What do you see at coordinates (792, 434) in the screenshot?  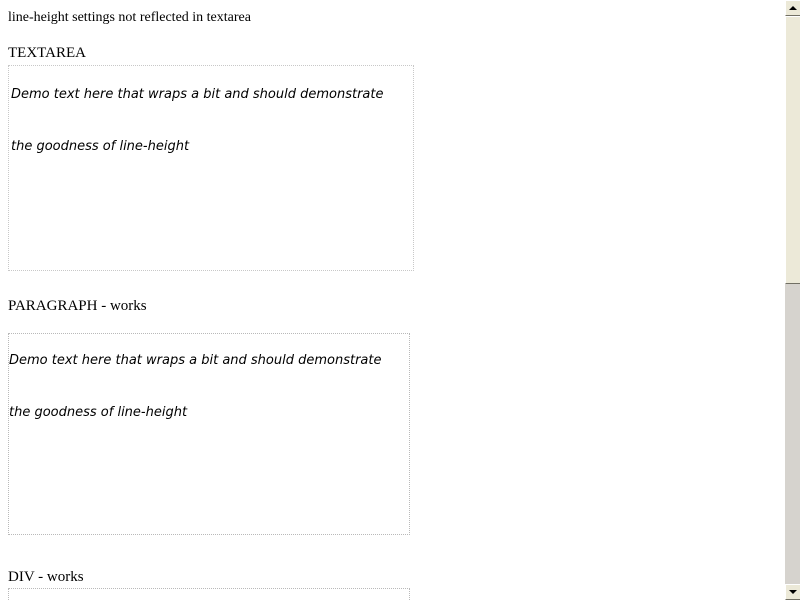 I see `scrollbar-track` at bounding box center [792, 434].